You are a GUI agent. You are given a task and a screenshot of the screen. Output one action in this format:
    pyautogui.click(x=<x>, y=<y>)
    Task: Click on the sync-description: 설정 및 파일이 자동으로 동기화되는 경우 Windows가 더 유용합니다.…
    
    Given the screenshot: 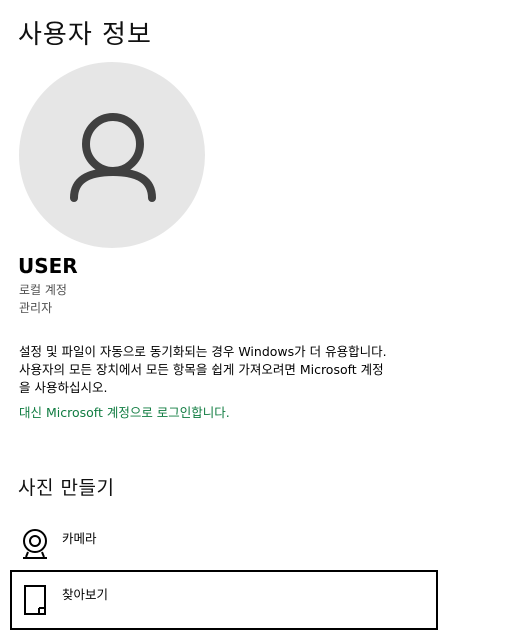 What is the action you would take?
    pyautogui.click(x=229, y=370)
    